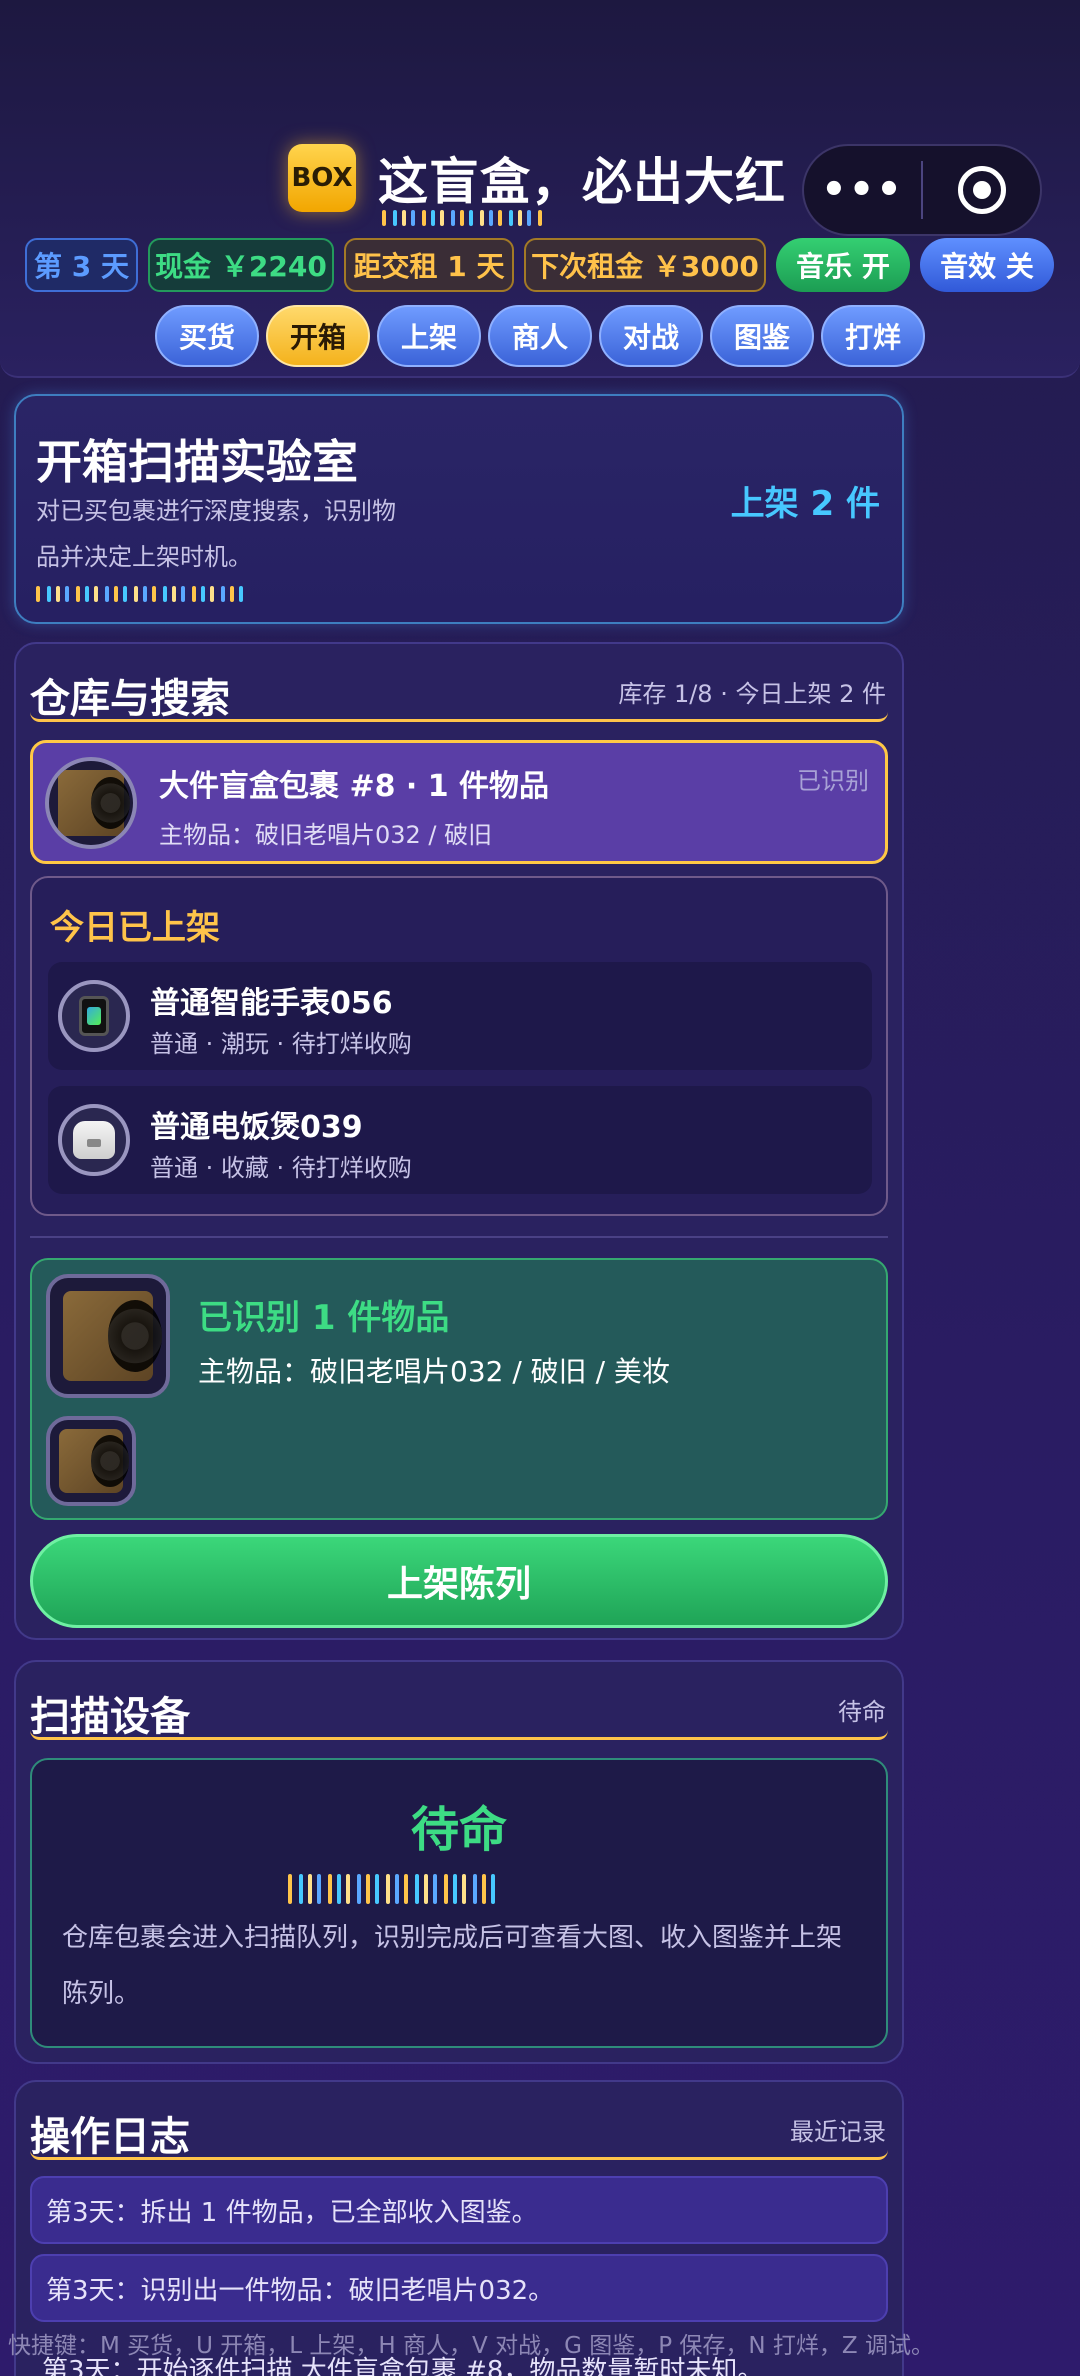  What do you see at coordinates (271, 1003) in the screenshot?
I see `item-name: 普通智能手表056` at bounding box center [271, 1003].